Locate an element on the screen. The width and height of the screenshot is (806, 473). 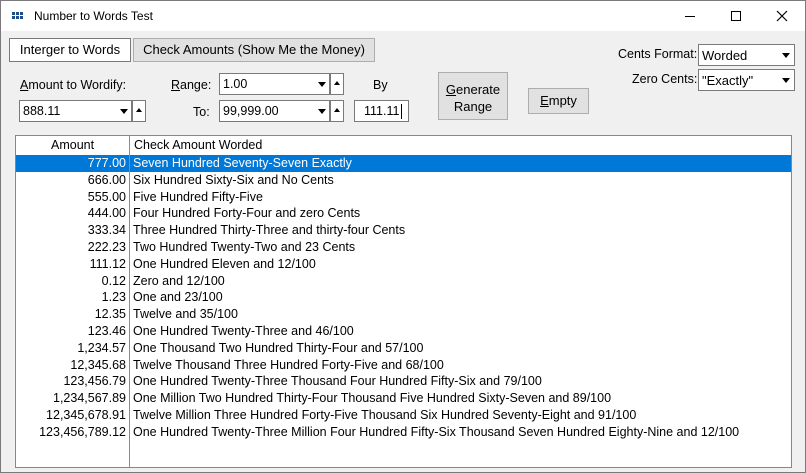
generate-range-button: Generate Range is located at coordinates (473, 96).